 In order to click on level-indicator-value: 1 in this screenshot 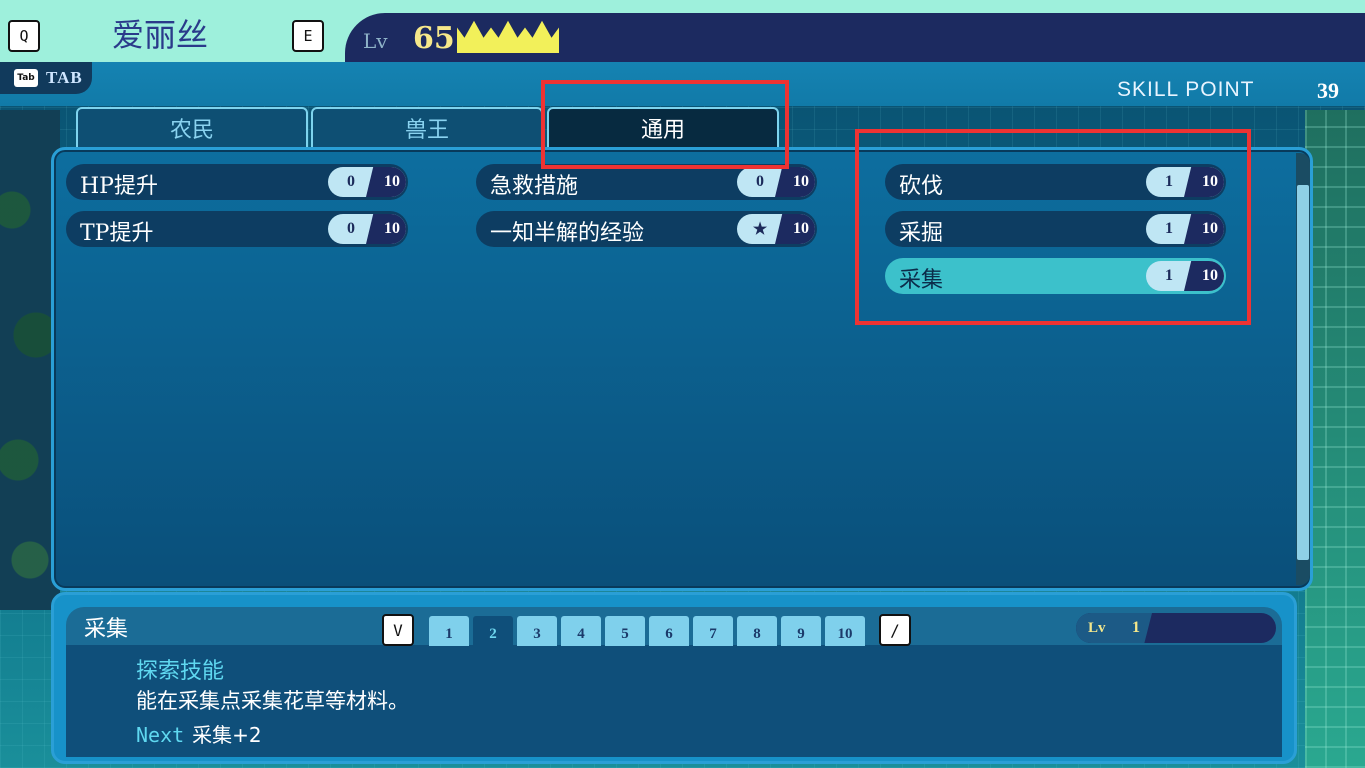, I will do `click(1136, 627)`.